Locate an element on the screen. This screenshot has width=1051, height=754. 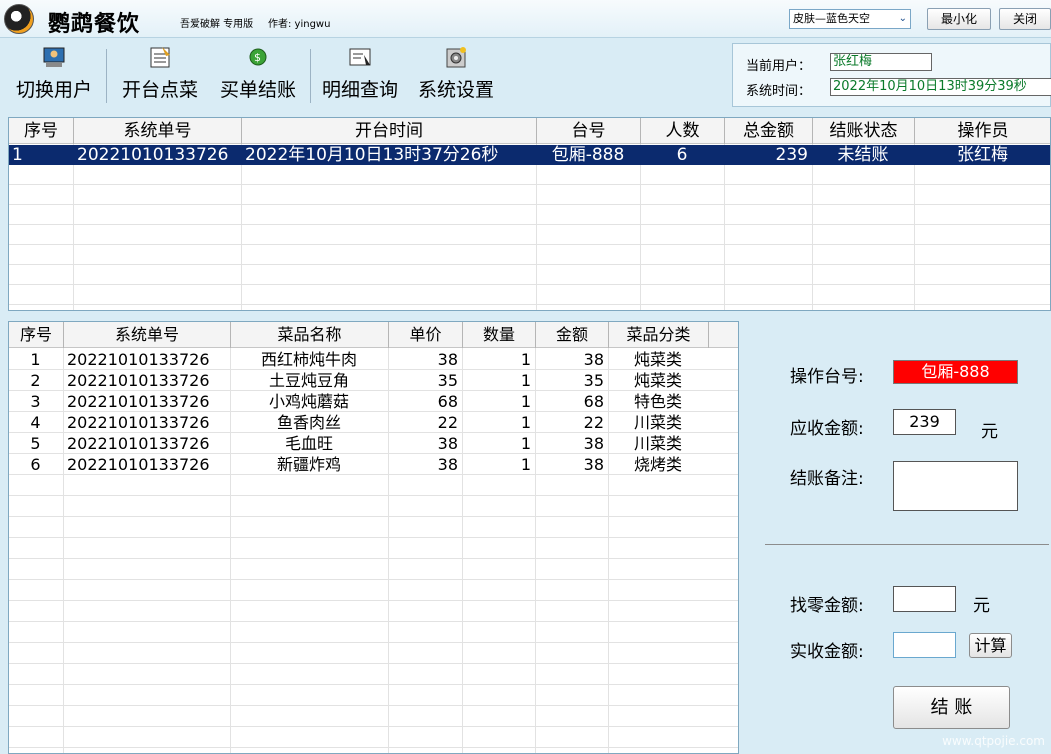
divider is located at coordinates (907, 544).